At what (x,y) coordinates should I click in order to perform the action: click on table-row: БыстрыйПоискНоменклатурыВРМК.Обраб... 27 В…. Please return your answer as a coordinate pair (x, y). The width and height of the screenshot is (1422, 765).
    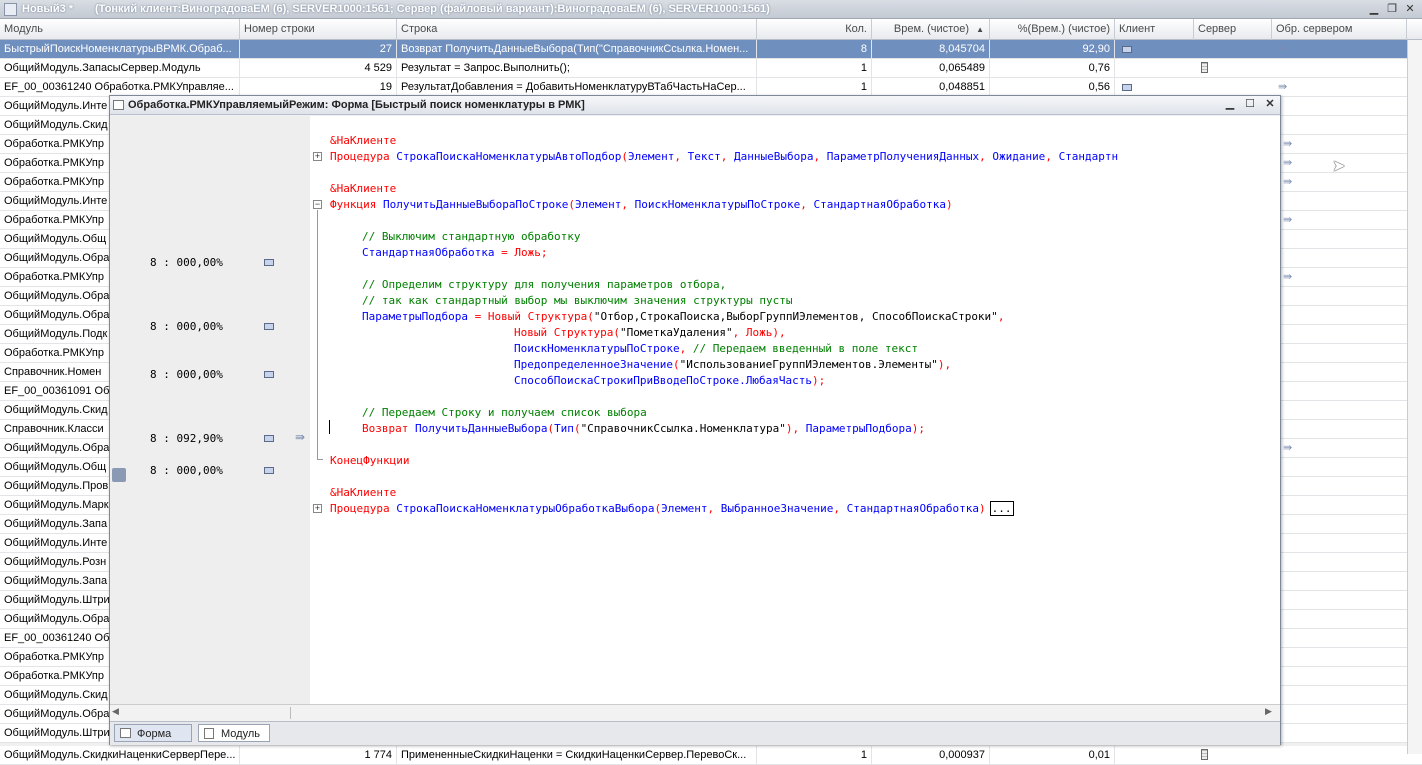
    Looking at the image, I should click on (711, 49).